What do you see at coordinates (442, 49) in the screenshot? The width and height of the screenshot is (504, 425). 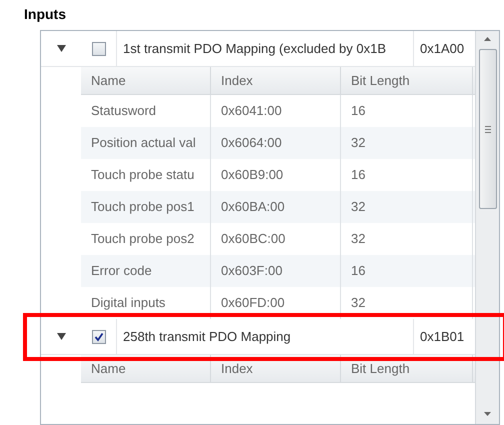 I see `group-index: 0x1A00` at bounding box center [442, 49].